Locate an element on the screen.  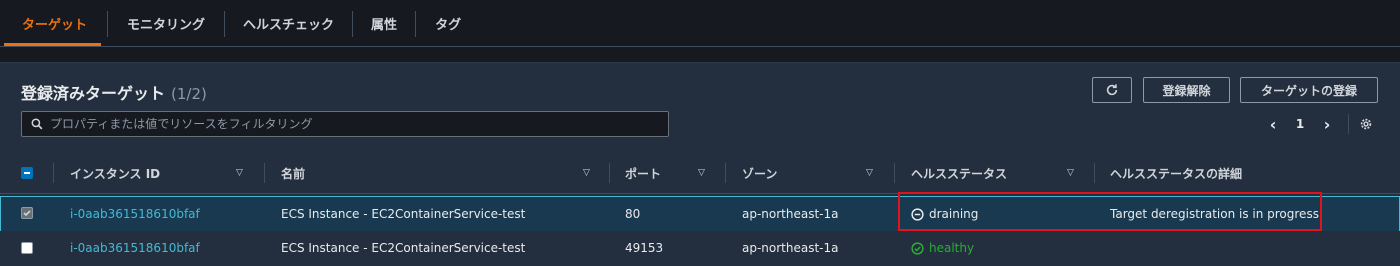
column-header-port: ポート is located at coordinates (643, 173).